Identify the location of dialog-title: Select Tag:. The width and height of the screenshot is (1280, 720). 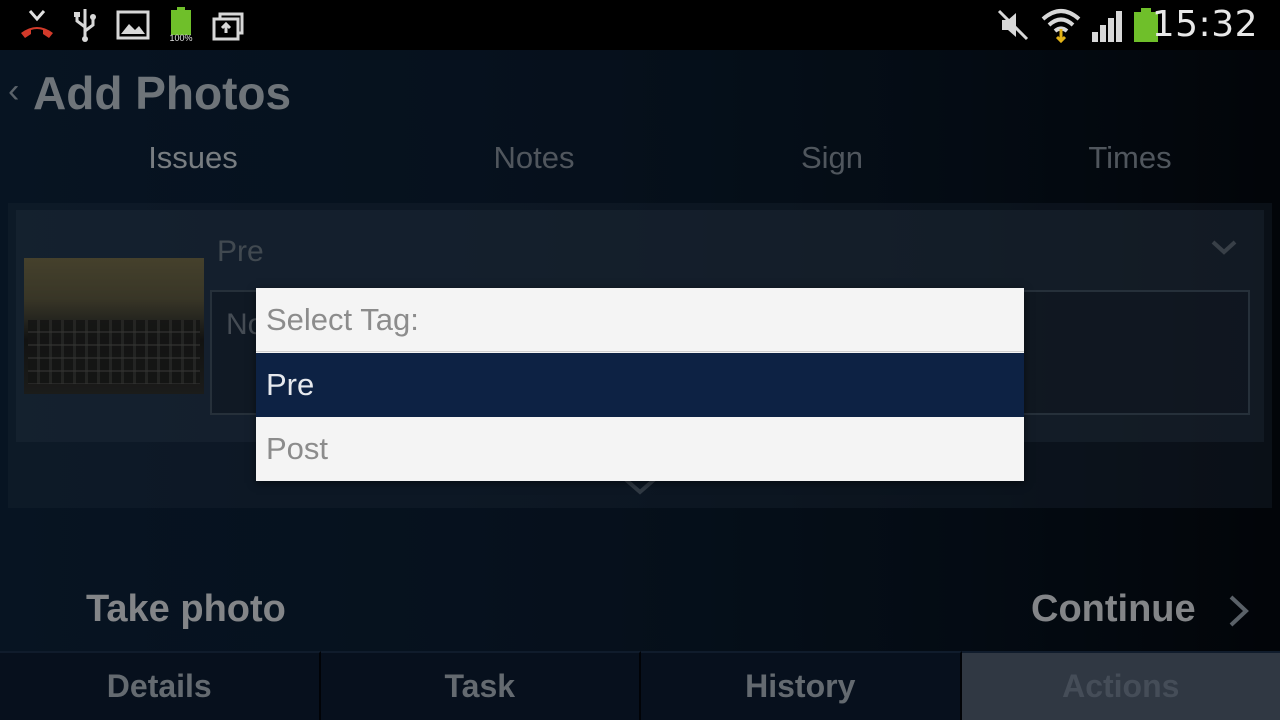
(640, 320).